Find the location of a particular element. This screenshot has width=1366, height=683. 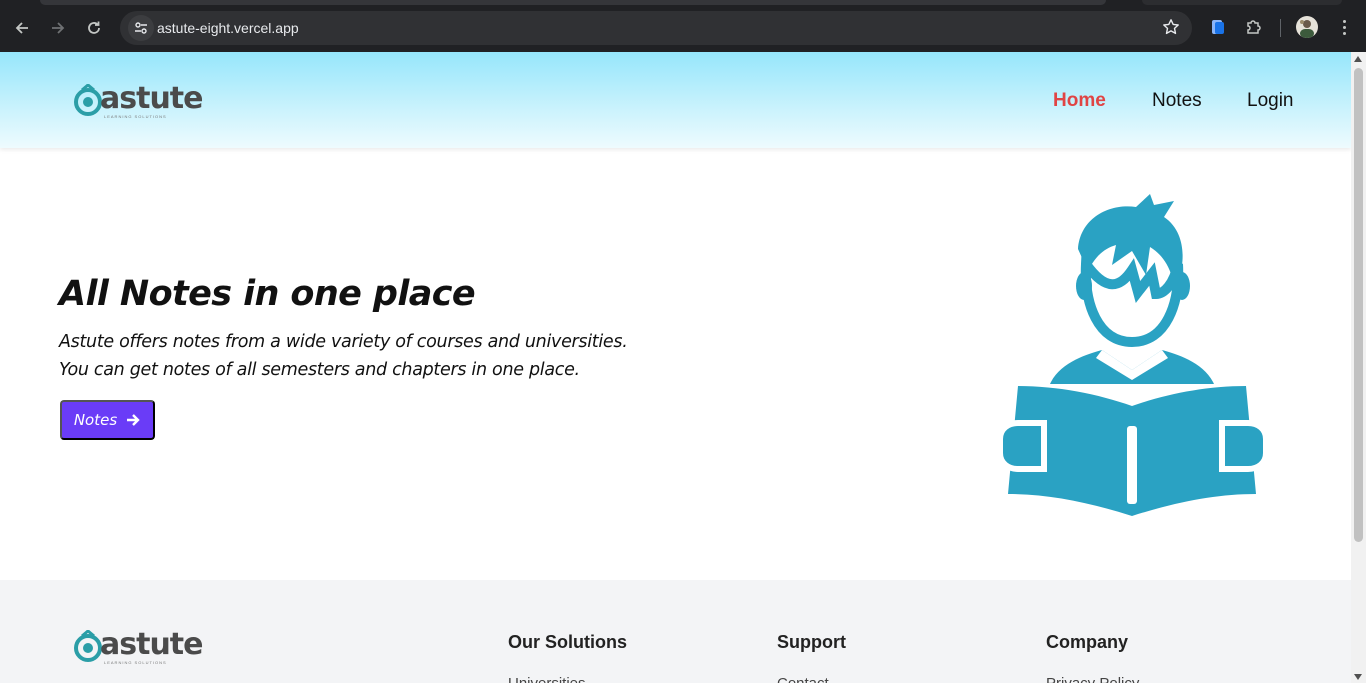

reload-button is located at coordinates (94, 28).